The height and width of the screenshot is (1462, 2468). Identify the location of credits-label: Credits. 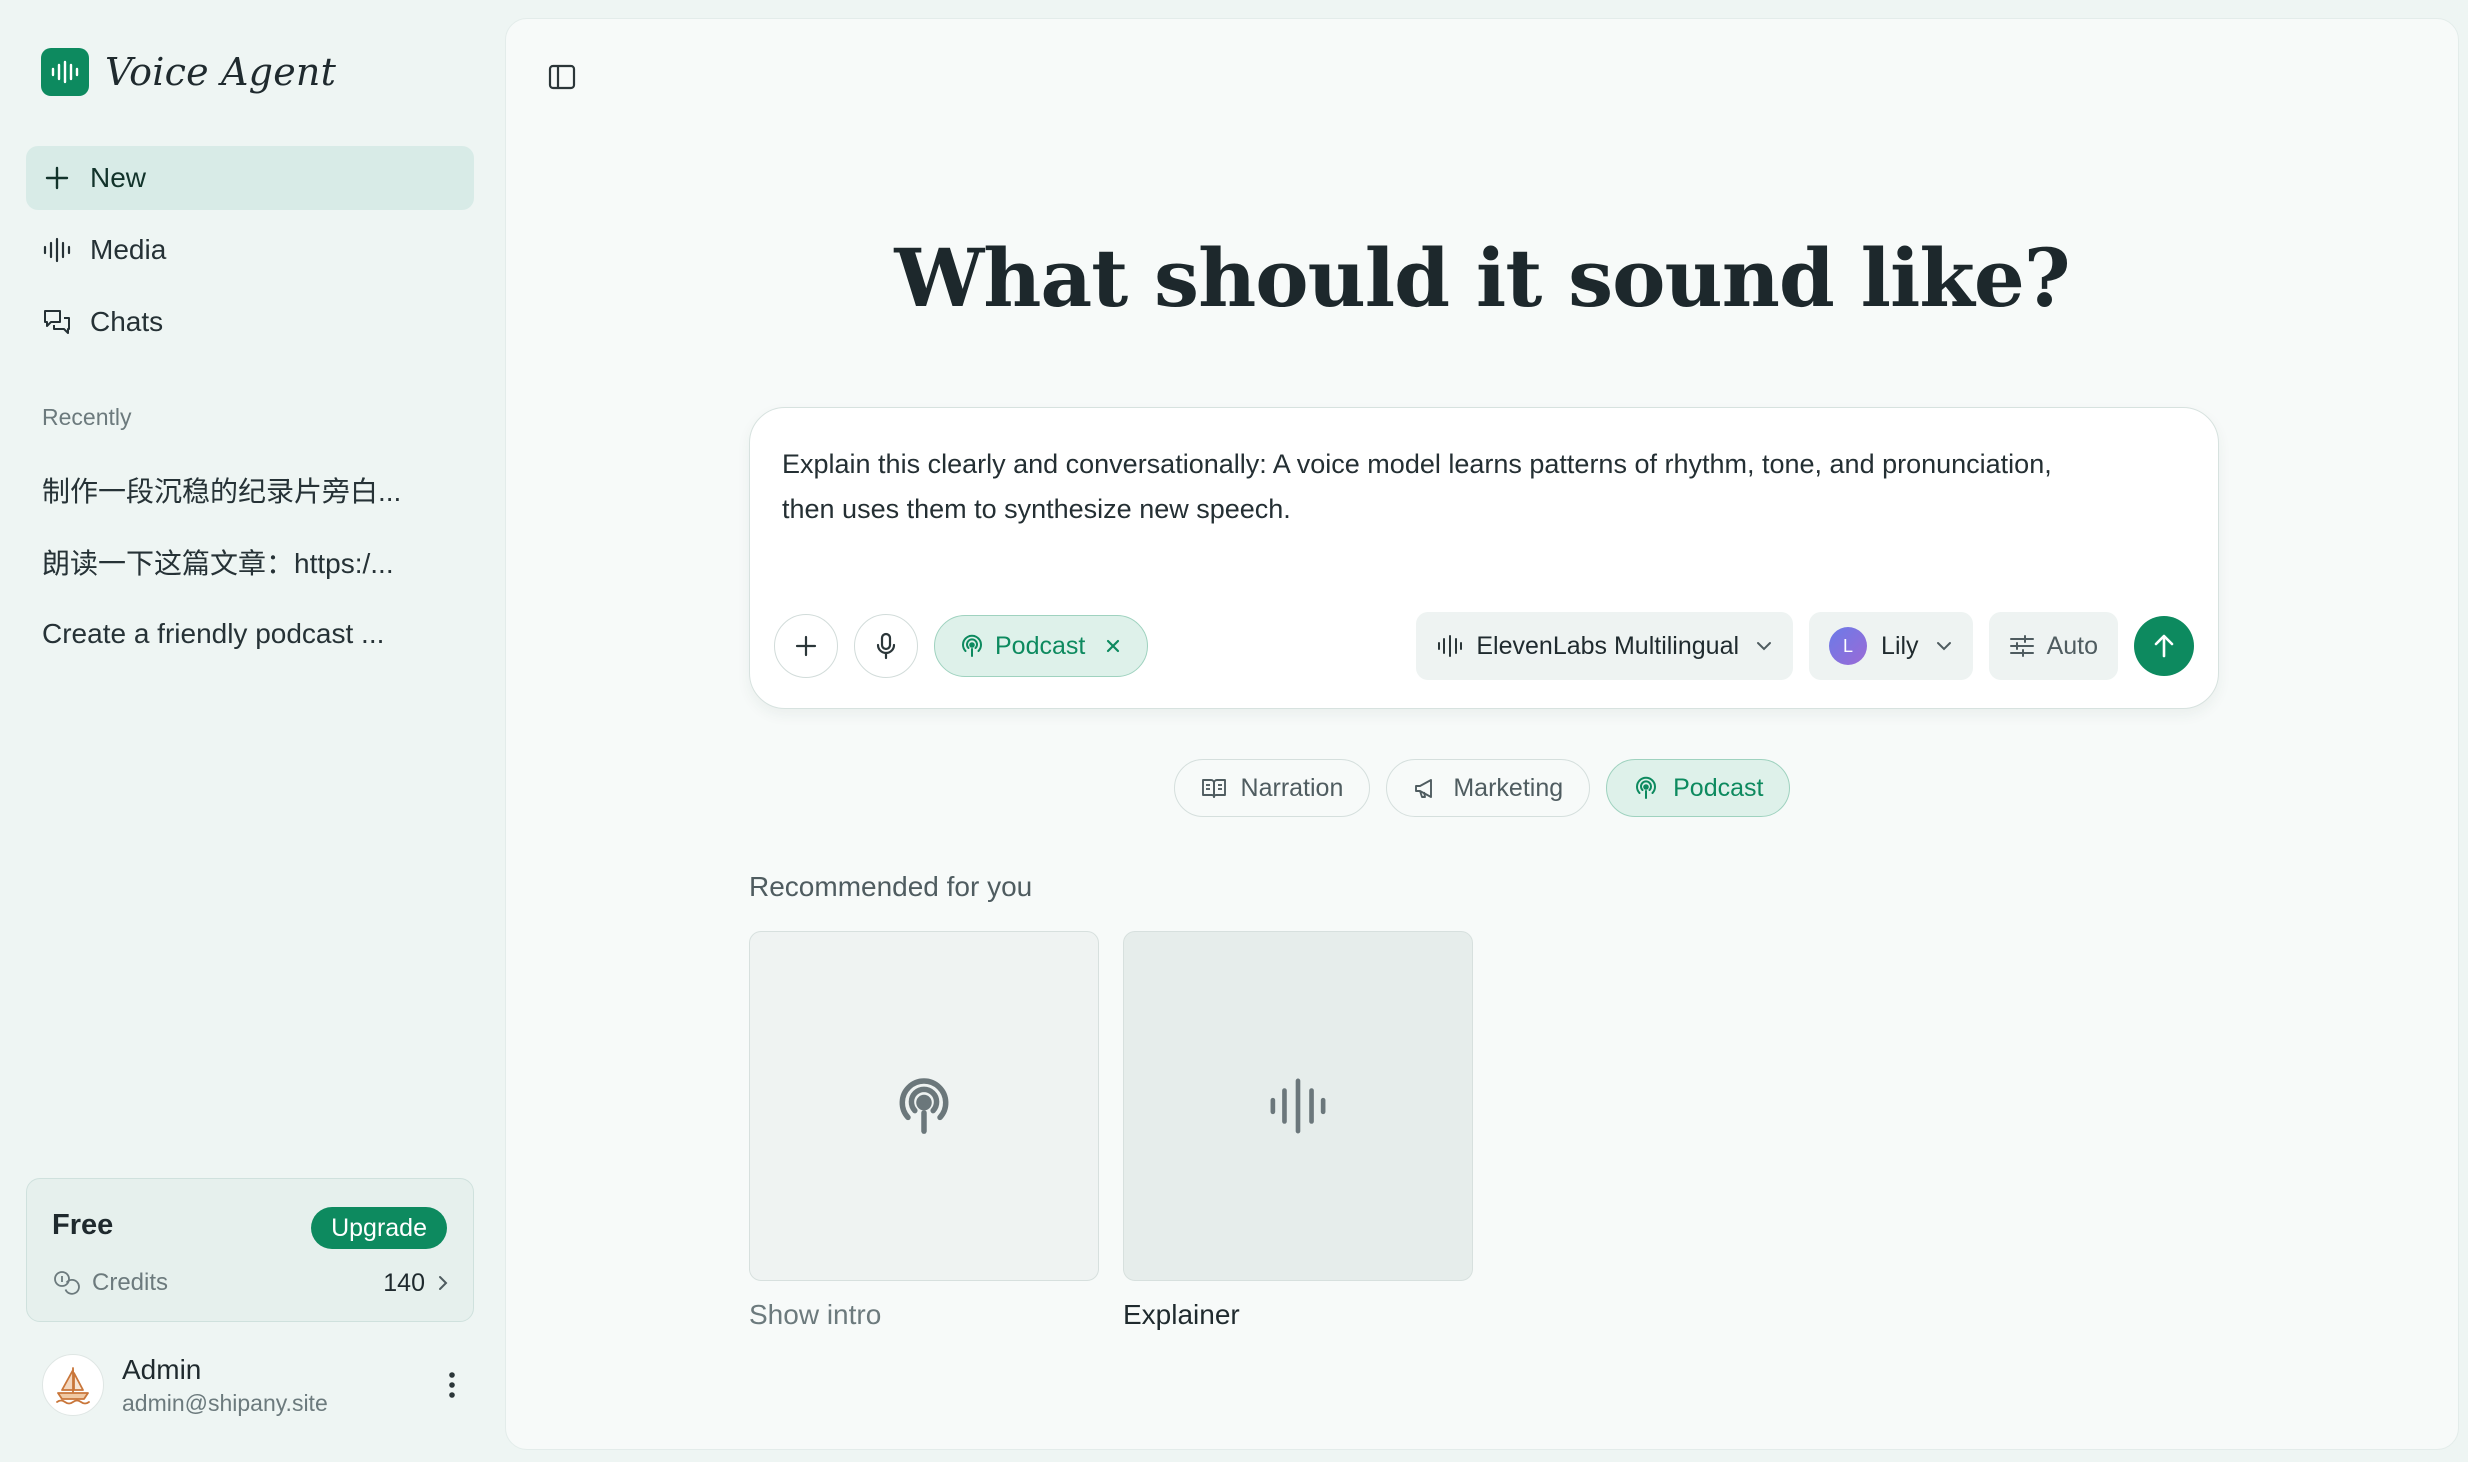
(130, 1282).